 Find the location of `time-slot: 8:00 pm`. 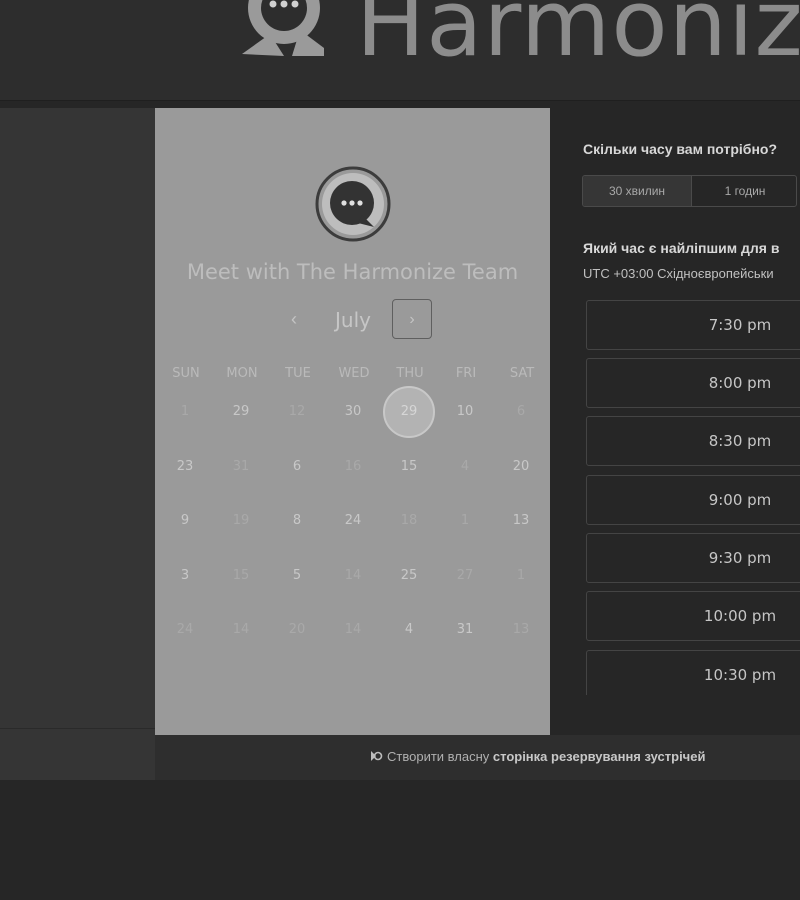

time-slot: 8:00 pm is located at coordinates (693, 383).